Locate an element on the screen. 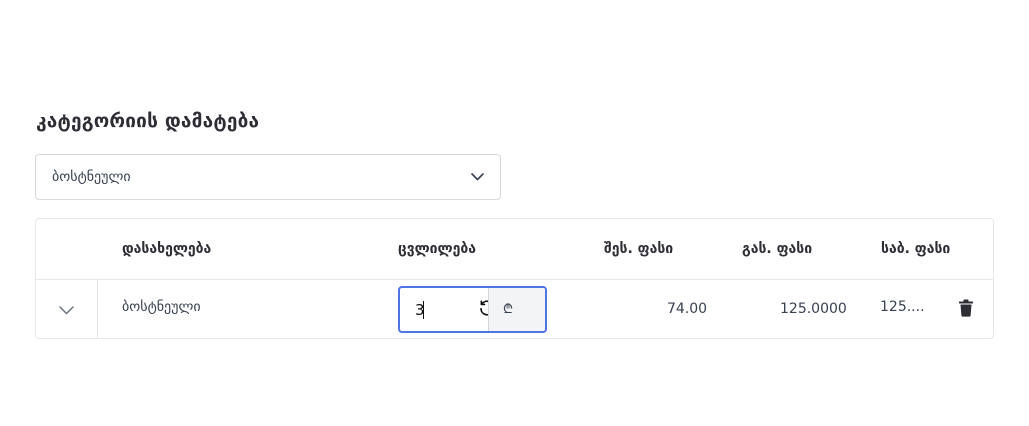  header-change: ცვლილება is located at coordinates (437, 249).